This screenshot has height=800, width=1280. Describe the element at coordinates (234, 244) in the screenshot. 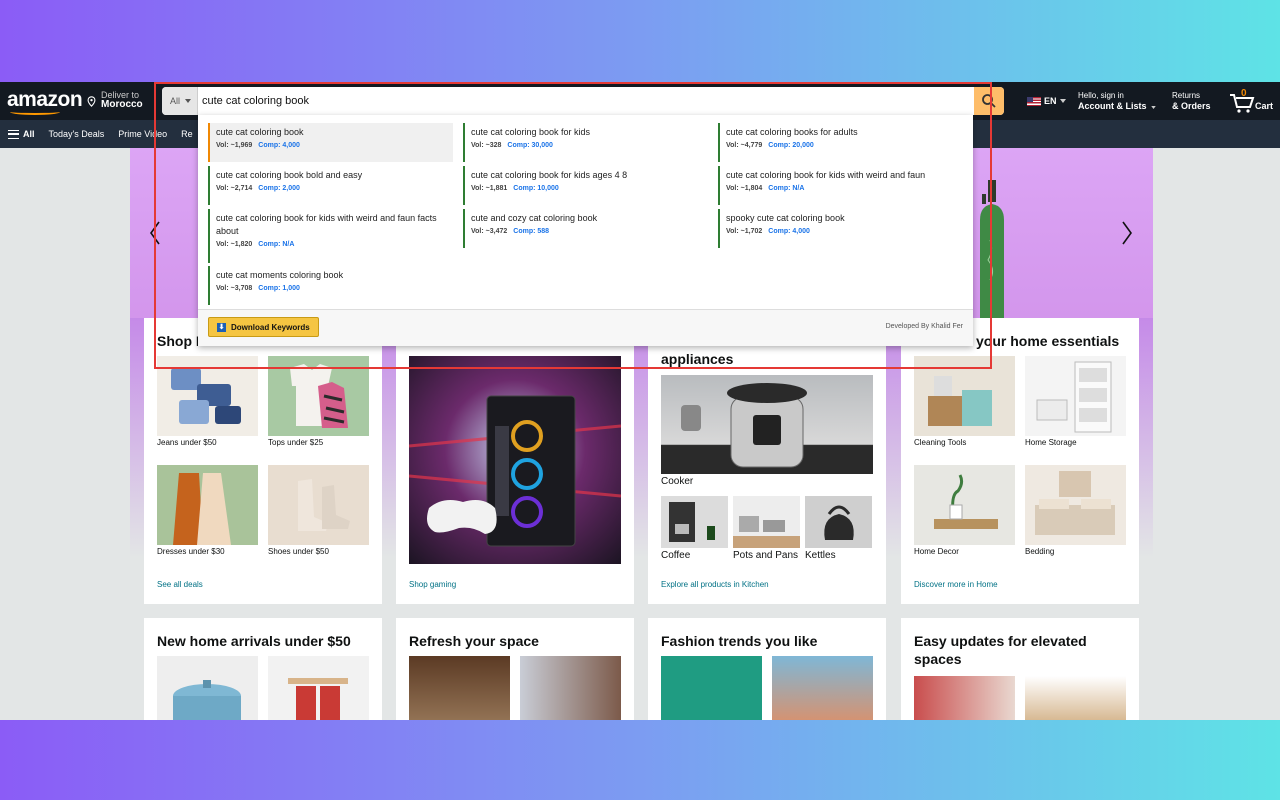

I see `keyword-volume: Vol: ~1,820` at that location.